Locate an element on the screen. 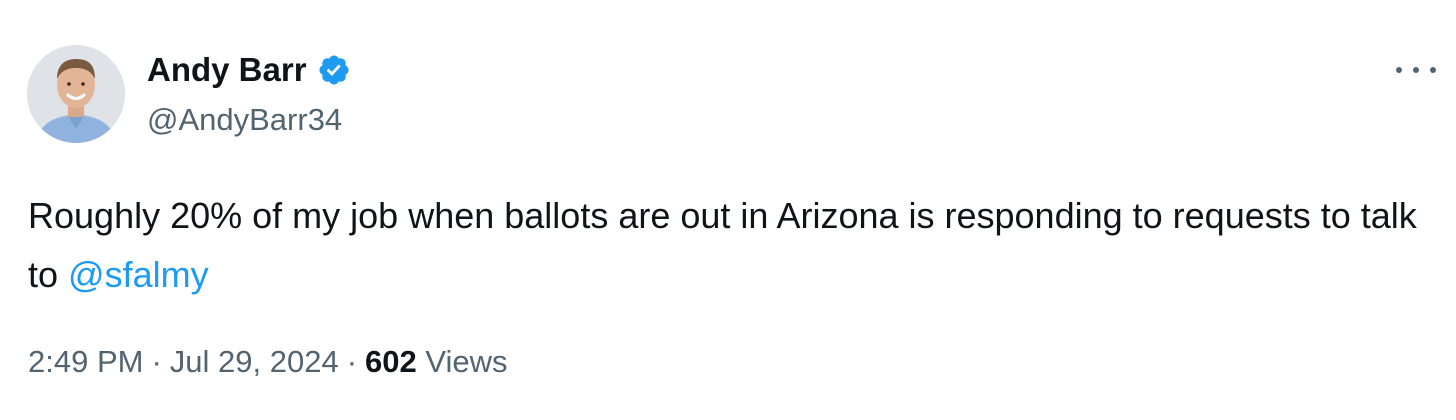 The image size is (1456, 420). views-link: 602 Views is located at coordinates (436, 361).